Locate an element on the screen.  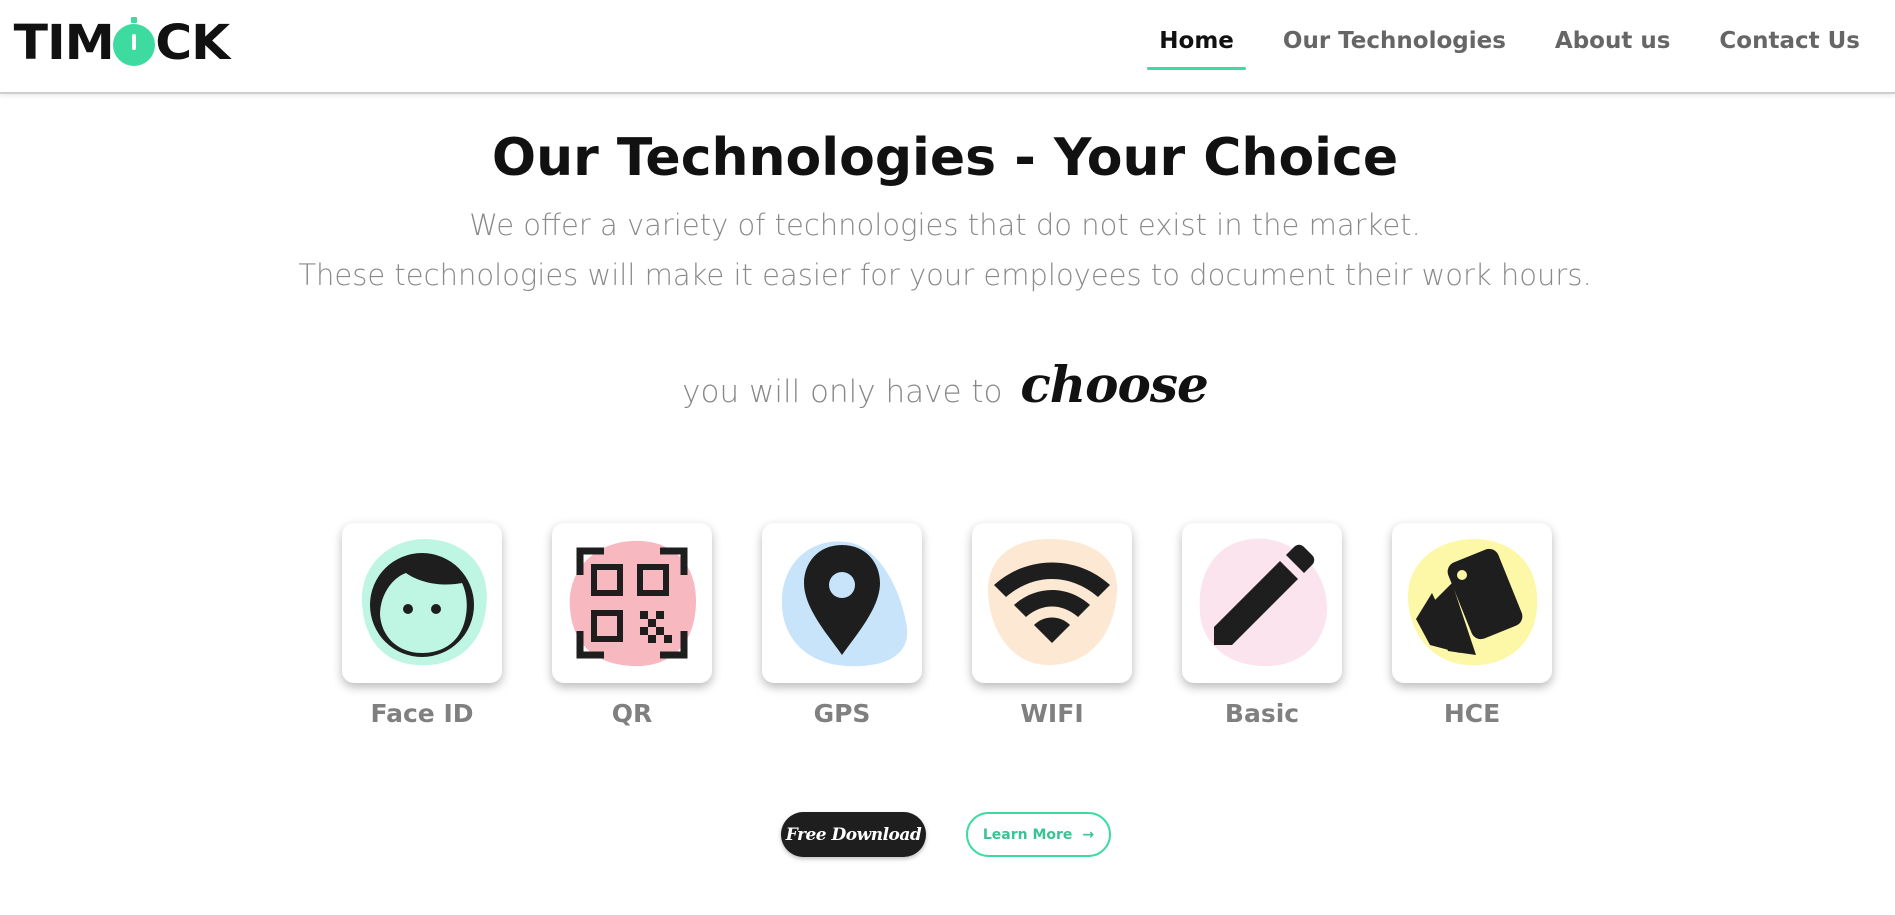
logo-text-end: CK is located at coordinates (193, 43).